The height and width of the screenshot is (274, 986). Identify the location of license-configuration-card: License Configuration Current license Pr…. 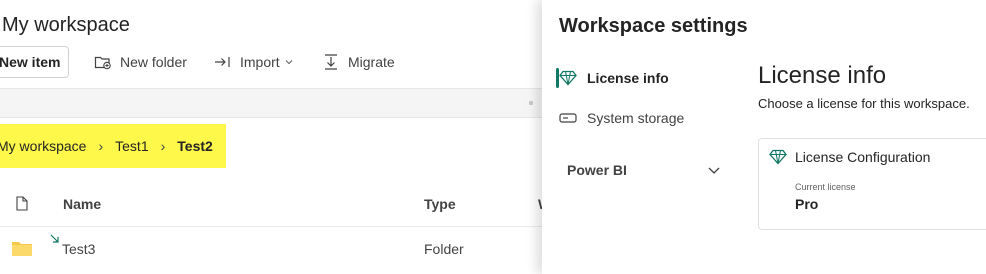
(872, 184).